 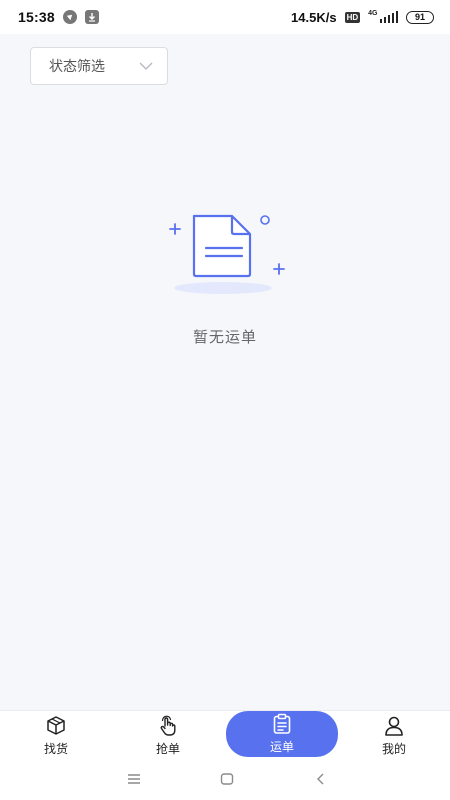 What do you see at coordinates (394, 726) in the screenshot?
I see `user-icon` at bounding box center [394, 726].